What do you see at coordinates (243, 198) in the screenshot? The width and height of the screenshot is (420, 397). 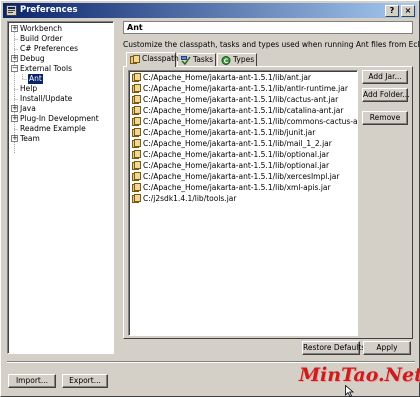 I see `classpath-entry: C:/j2sdk1.4.1/lib/tools.jar` at bounding box center [243, 198].